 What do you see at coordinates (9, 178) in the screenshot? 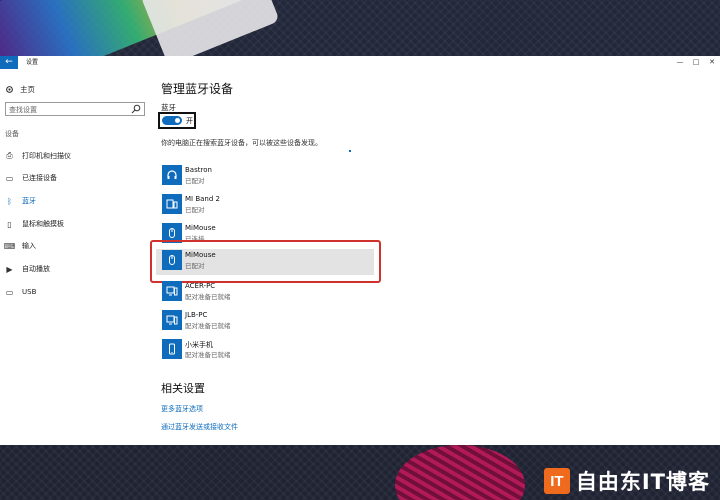
I see `connected-devices-icon: ▭` at bounding box center [9, 178].